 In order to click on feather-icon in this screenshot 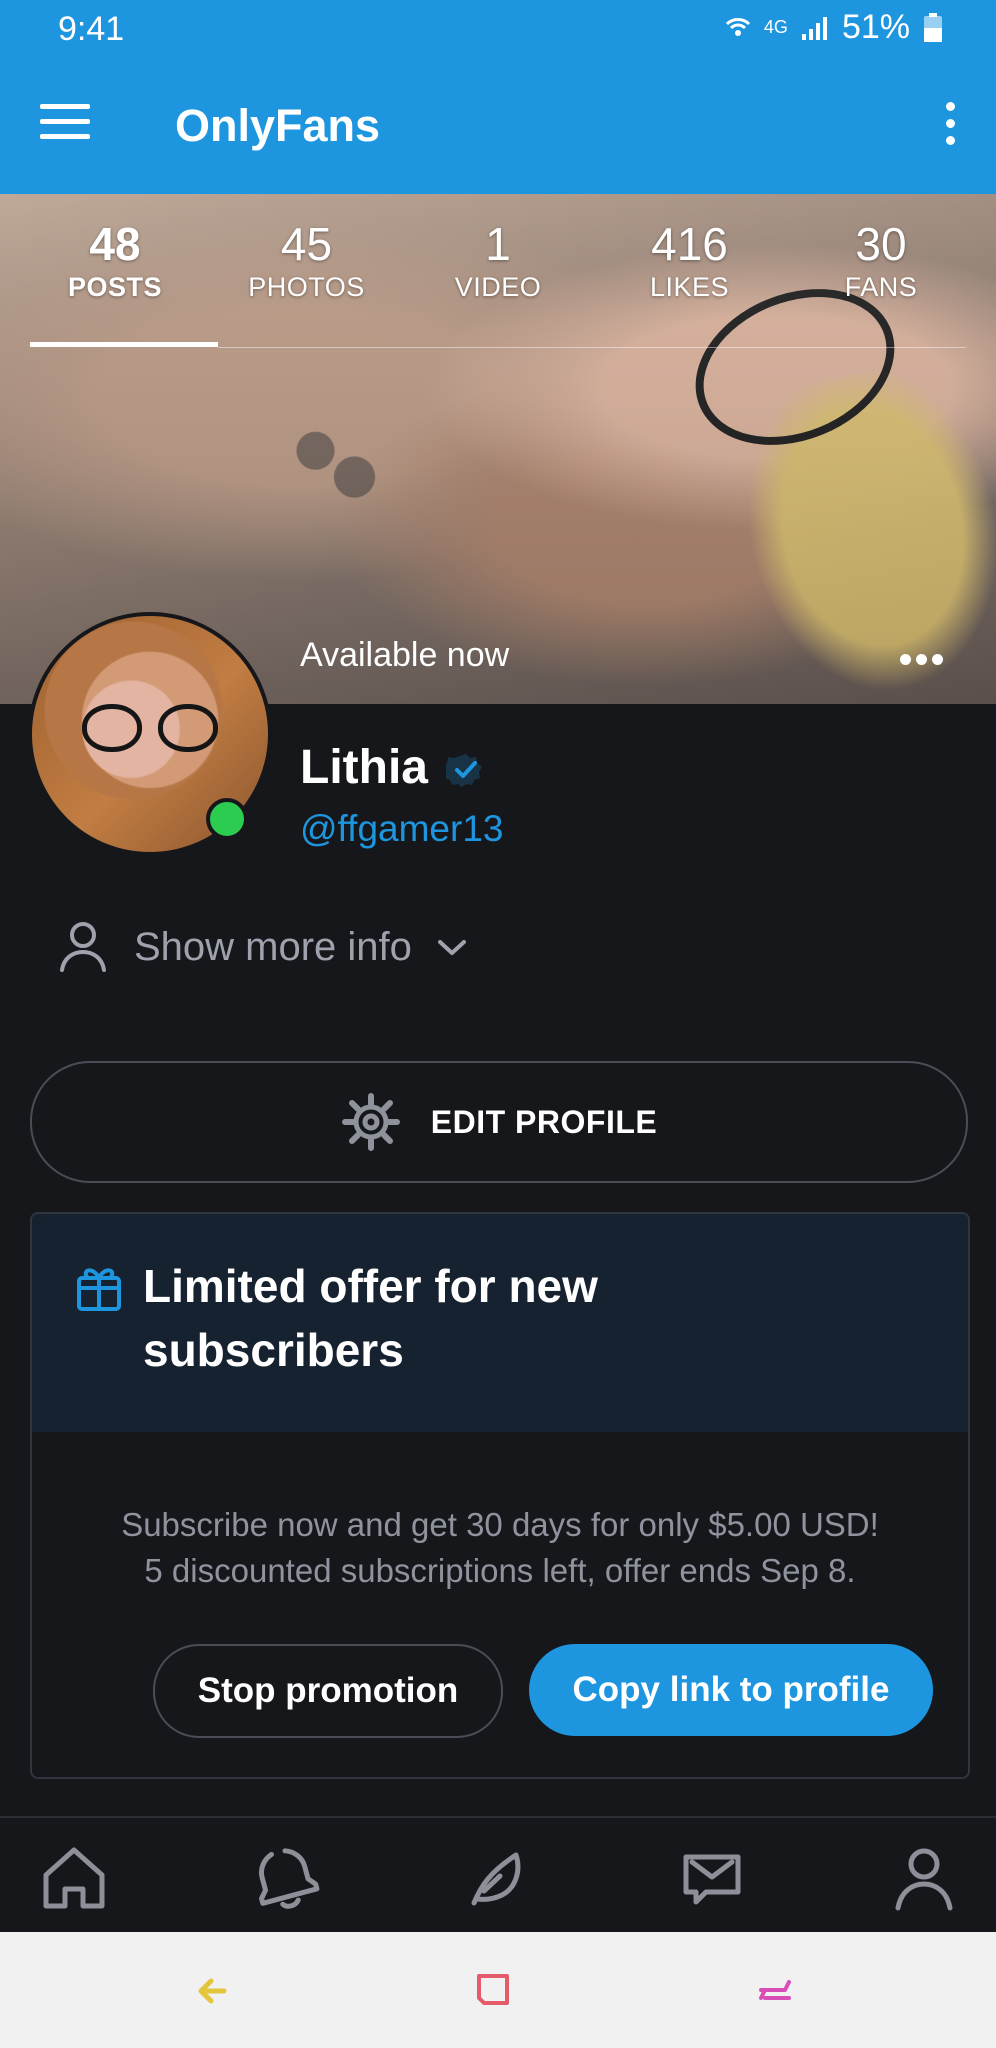, I will do `click(498, 1878)`.